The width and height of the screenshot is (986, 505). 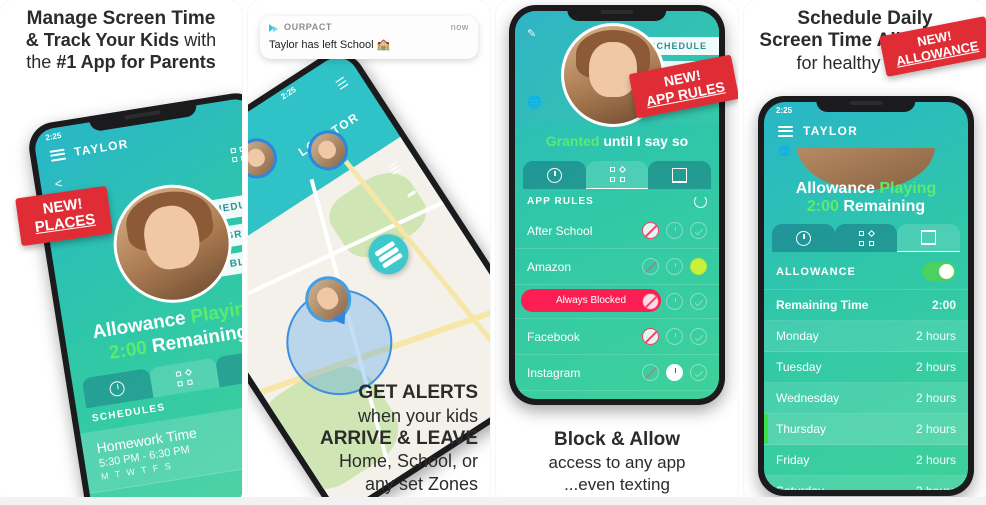 What do you see at coordinates (797, 336) in the screenshot?
I see `row-label: Monday` at bounding box center [797, 336].